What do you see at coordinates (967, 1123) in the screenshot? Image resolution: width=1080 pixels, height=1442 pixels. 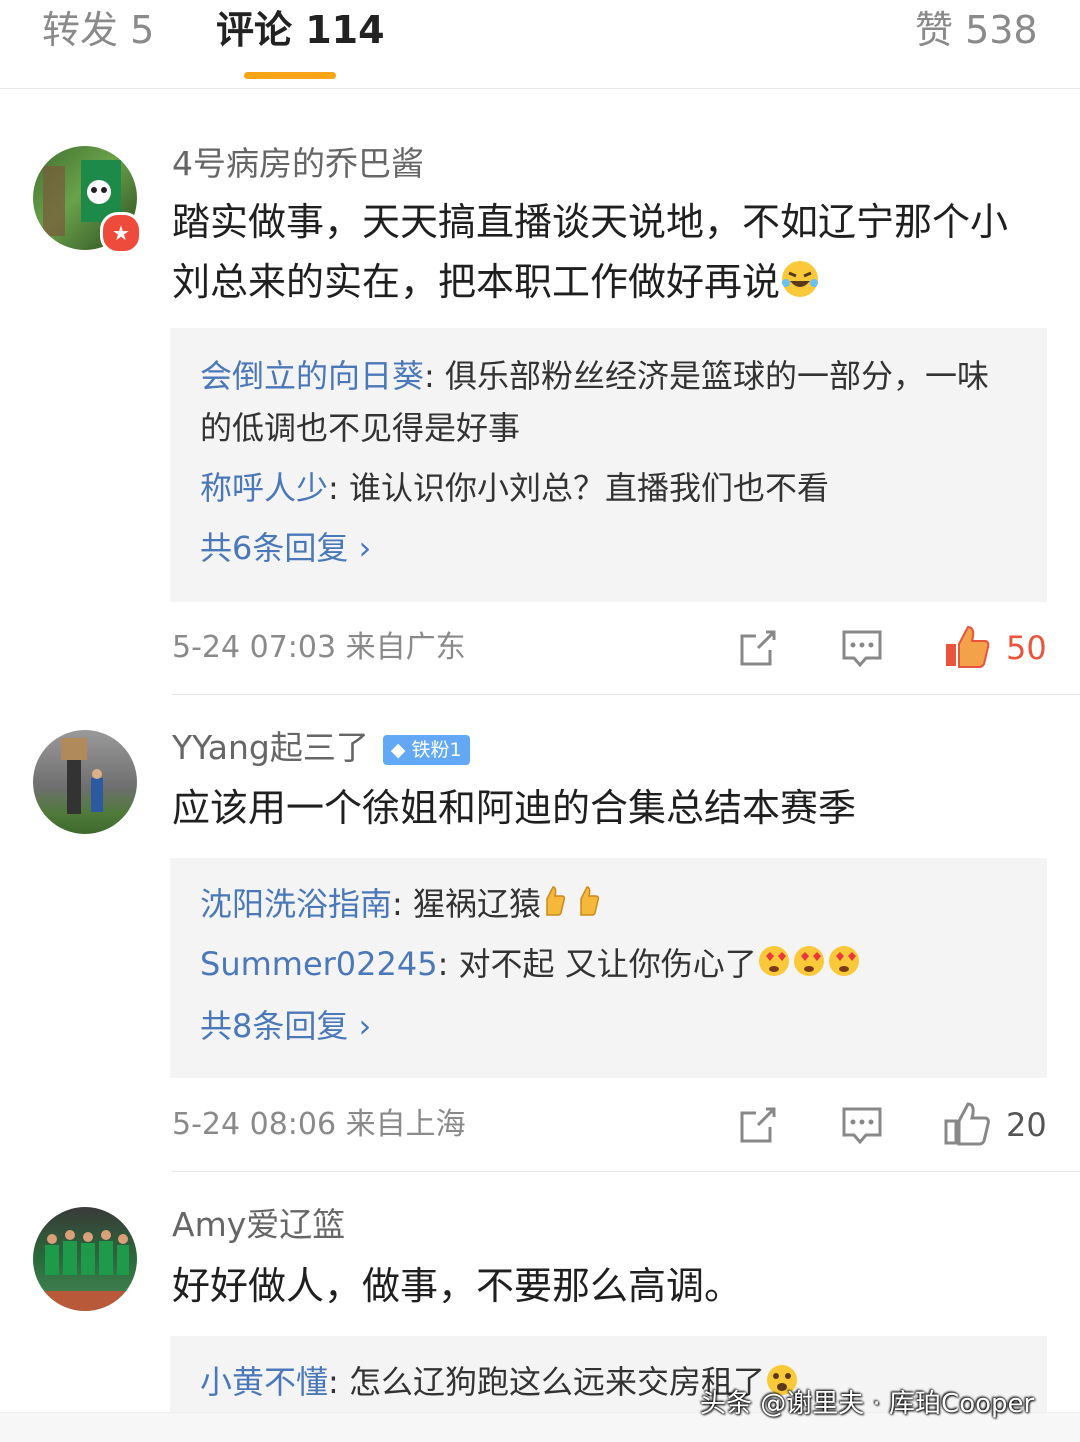 I see `like-icon` at bounding box center [967, 1123].